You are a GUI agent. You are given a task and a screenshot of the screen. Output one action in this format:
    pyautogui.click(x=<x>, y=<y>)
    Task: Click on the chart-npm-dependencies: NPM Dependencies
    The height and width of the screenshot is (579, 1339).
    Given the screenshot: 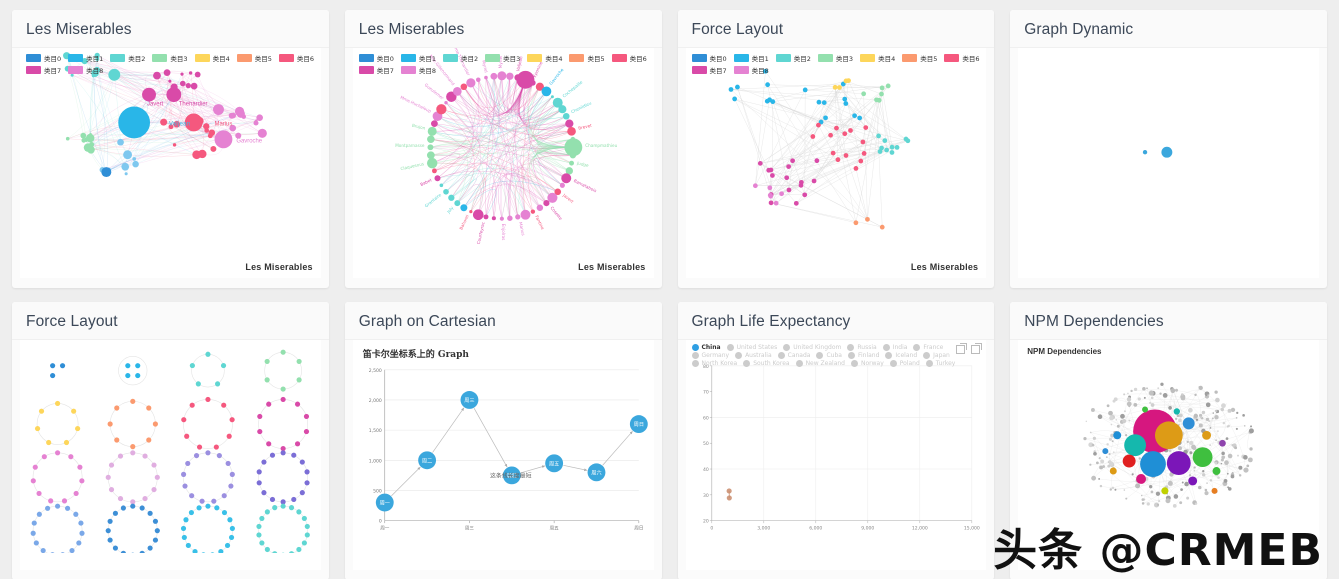 What is the action you would take?
    pyautogui.click(x=1168, y=455)
    